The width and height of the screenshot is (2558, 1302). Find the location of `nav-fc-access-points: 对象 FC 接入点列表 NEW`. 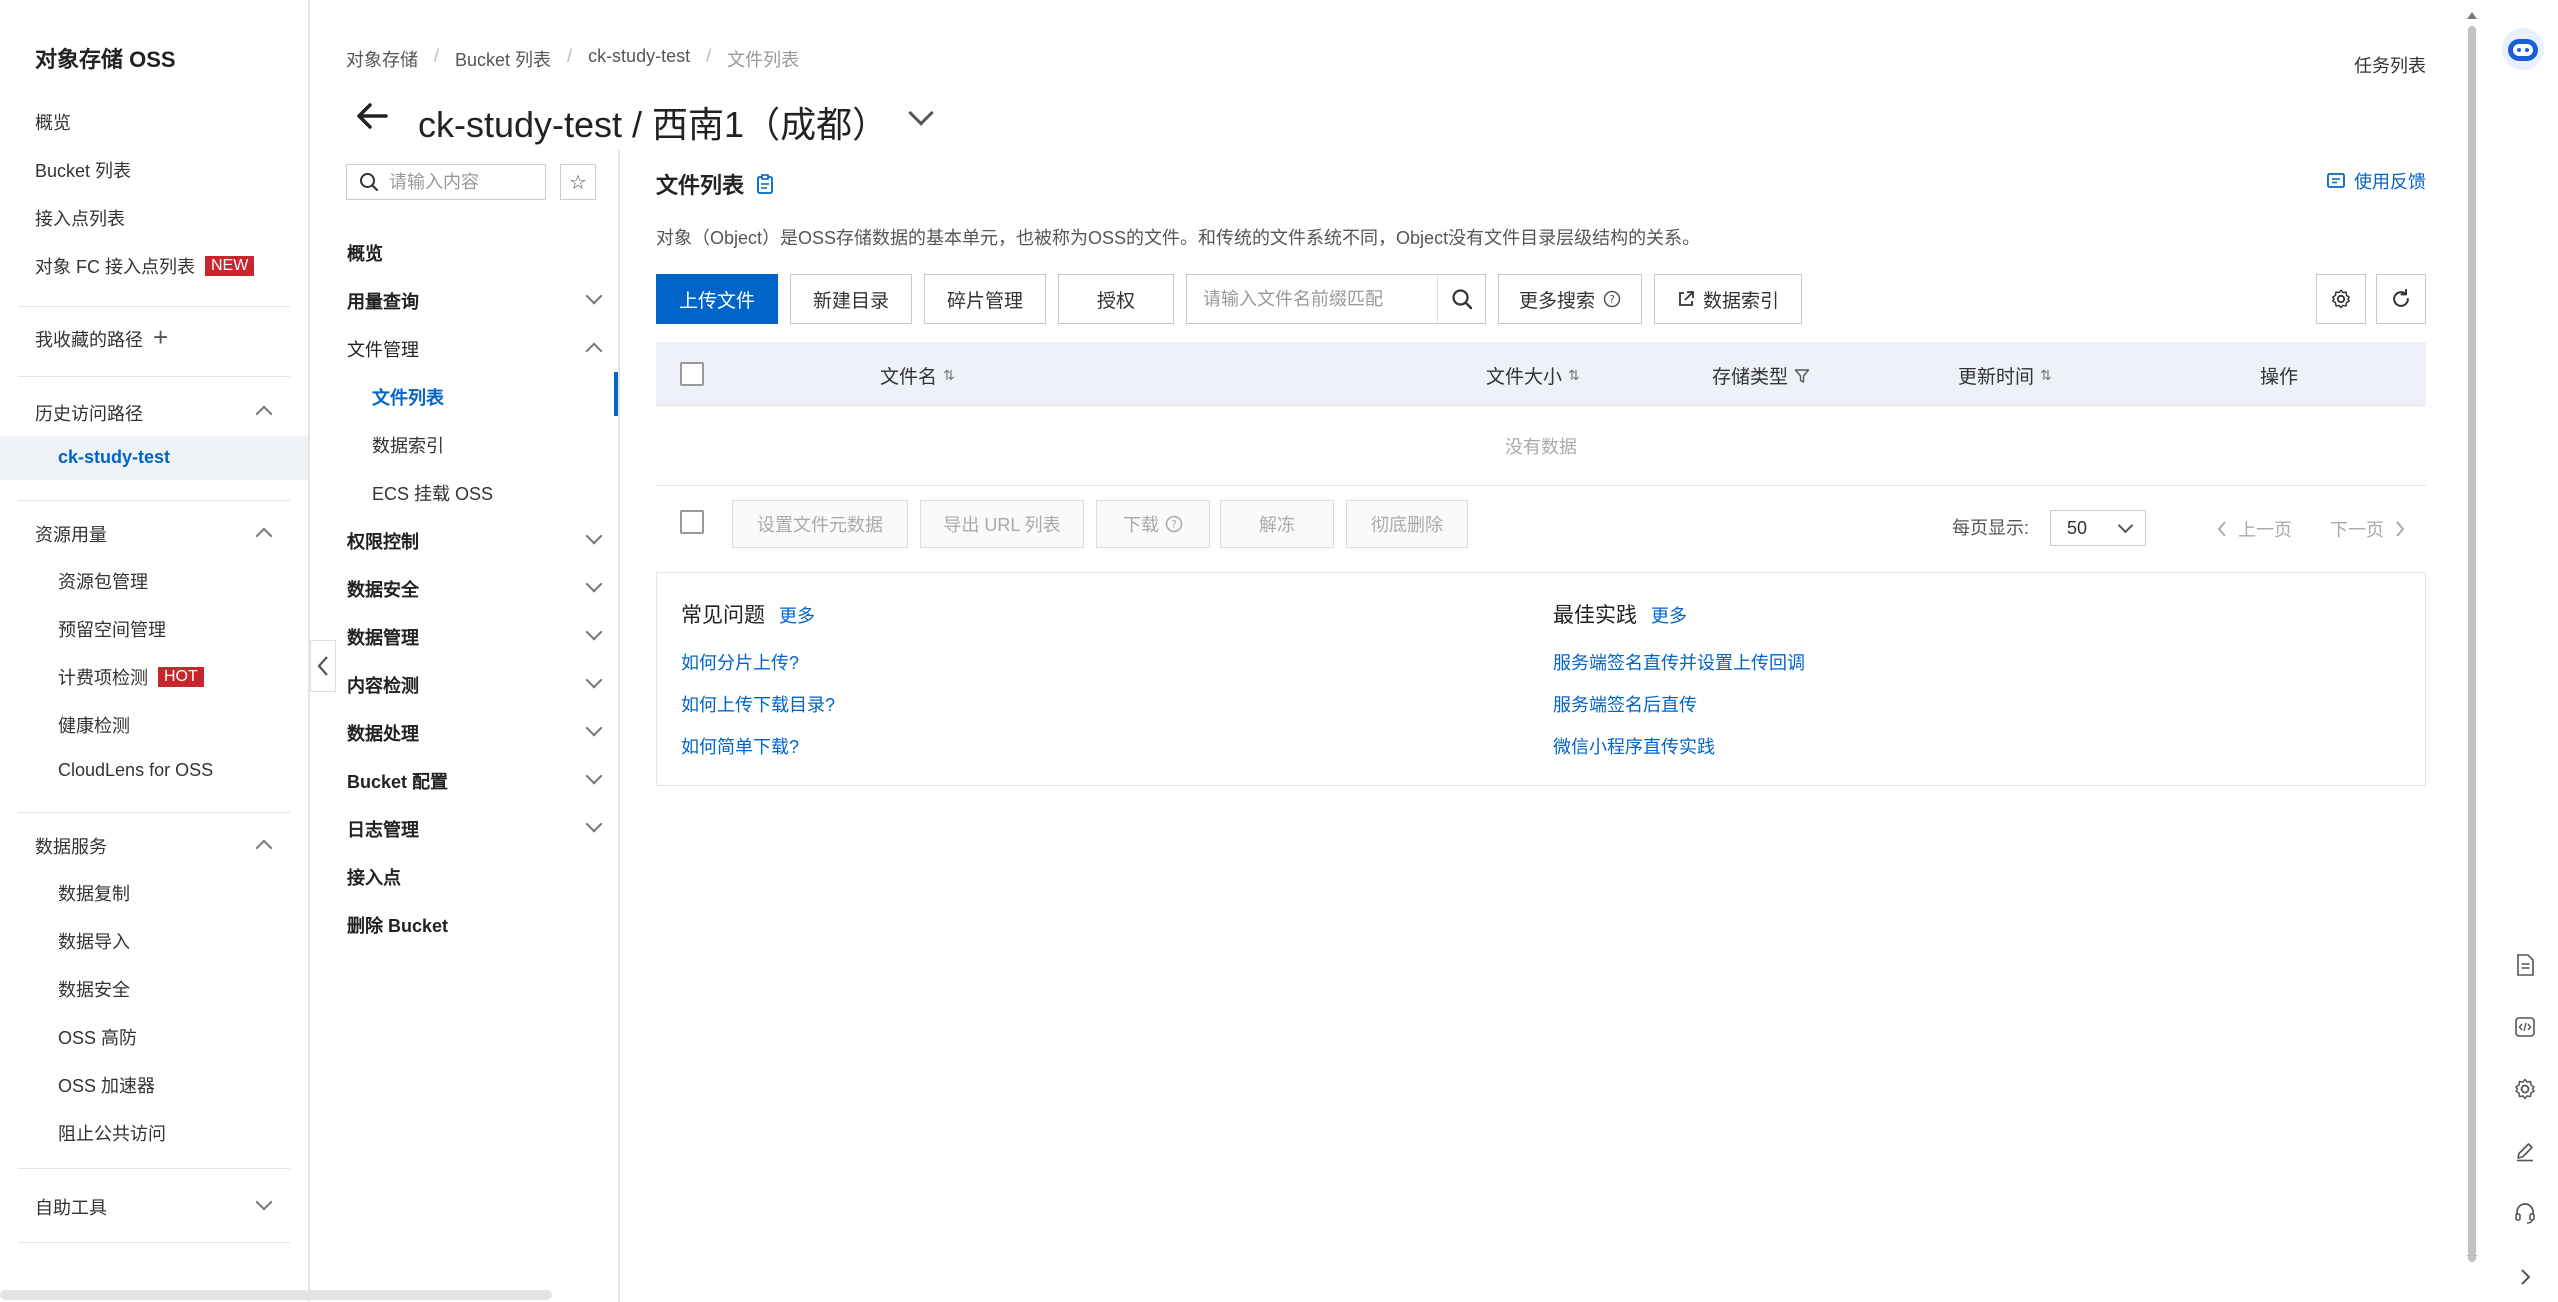

nav-fc-access-points: 对象 FC 接入点列表 NEW is located at coordinates (145, 266).